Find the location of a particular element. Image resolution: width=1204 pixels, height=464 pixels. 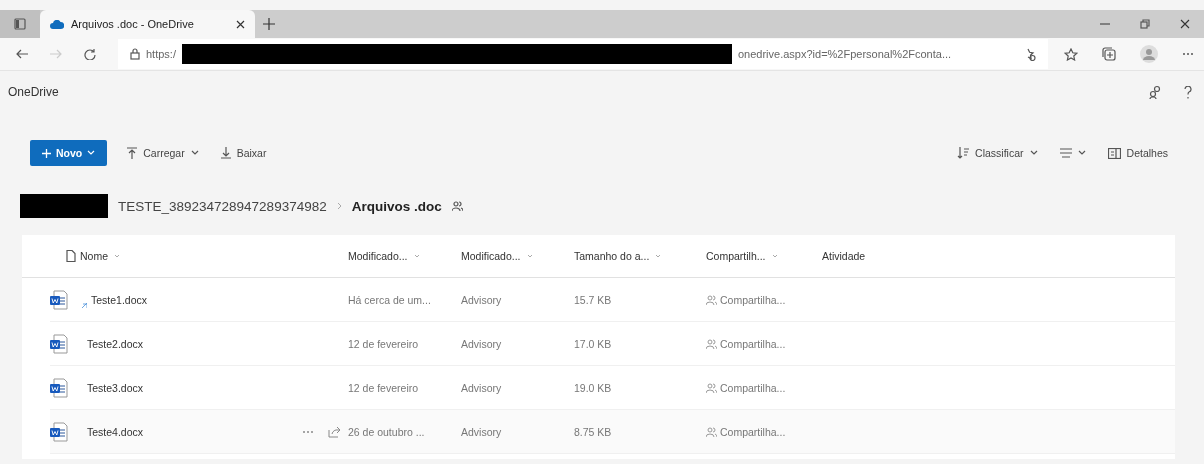

breadcrumb-item: TESTE_389234728947289374982 is located at coordinates (222, 206).